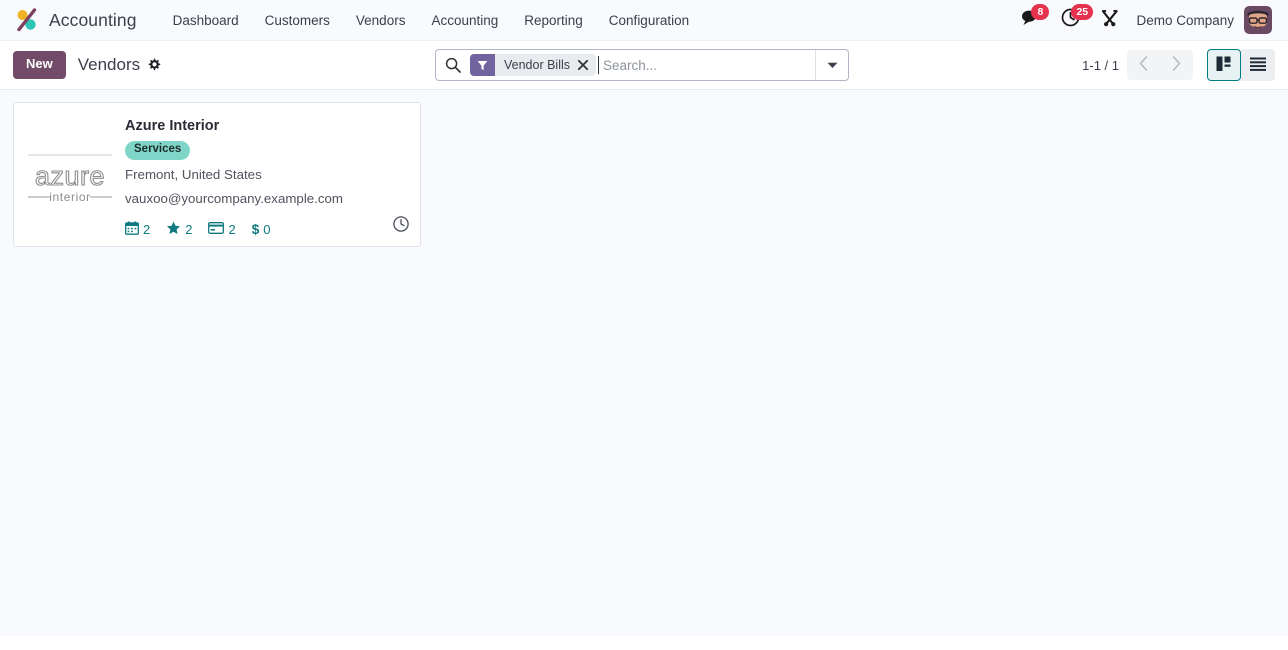 This screenshot has width=1288, height=650. What do you see at coordinates (706, 65) in the screenshot?
I see `search-input` at bounding box center [706, 65].